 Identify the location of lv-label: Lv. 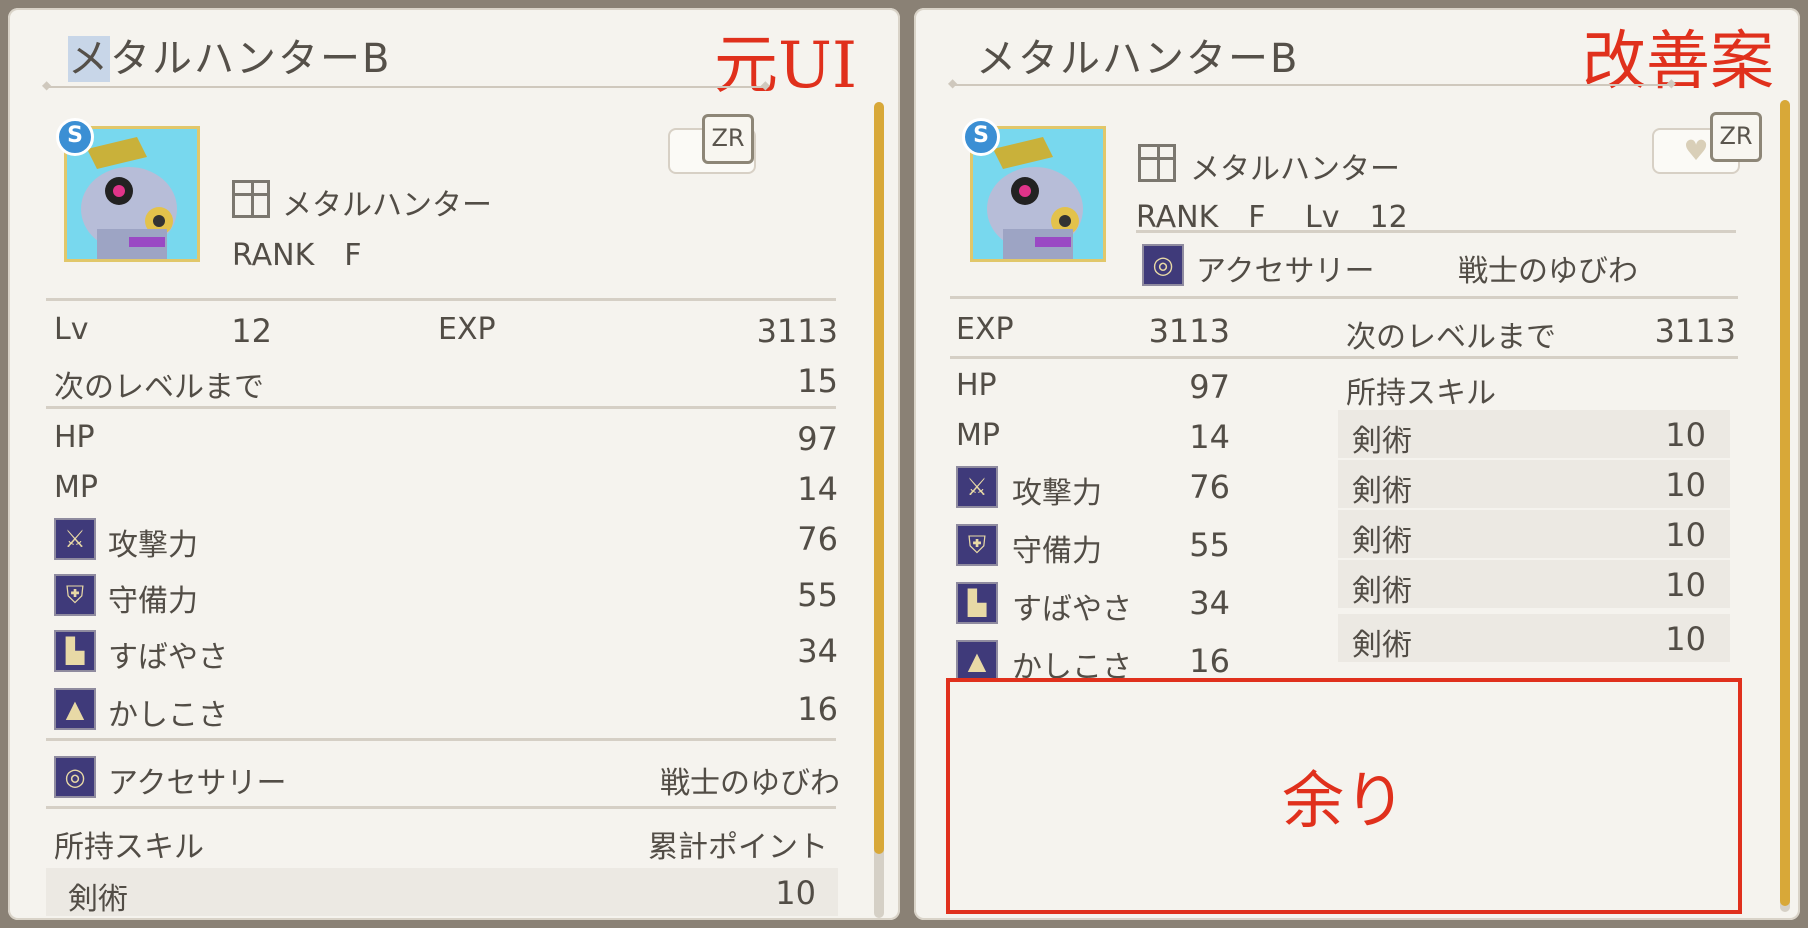
(71, 329).